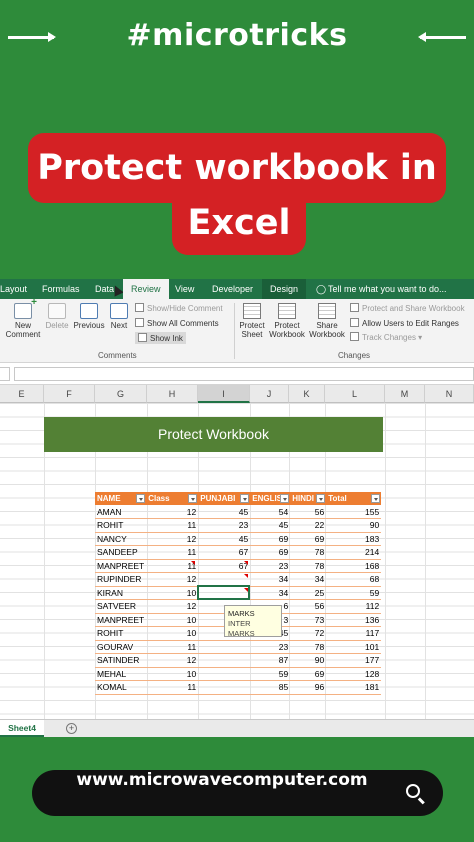  I want to click on table-cell: 56, so click(308, 606).